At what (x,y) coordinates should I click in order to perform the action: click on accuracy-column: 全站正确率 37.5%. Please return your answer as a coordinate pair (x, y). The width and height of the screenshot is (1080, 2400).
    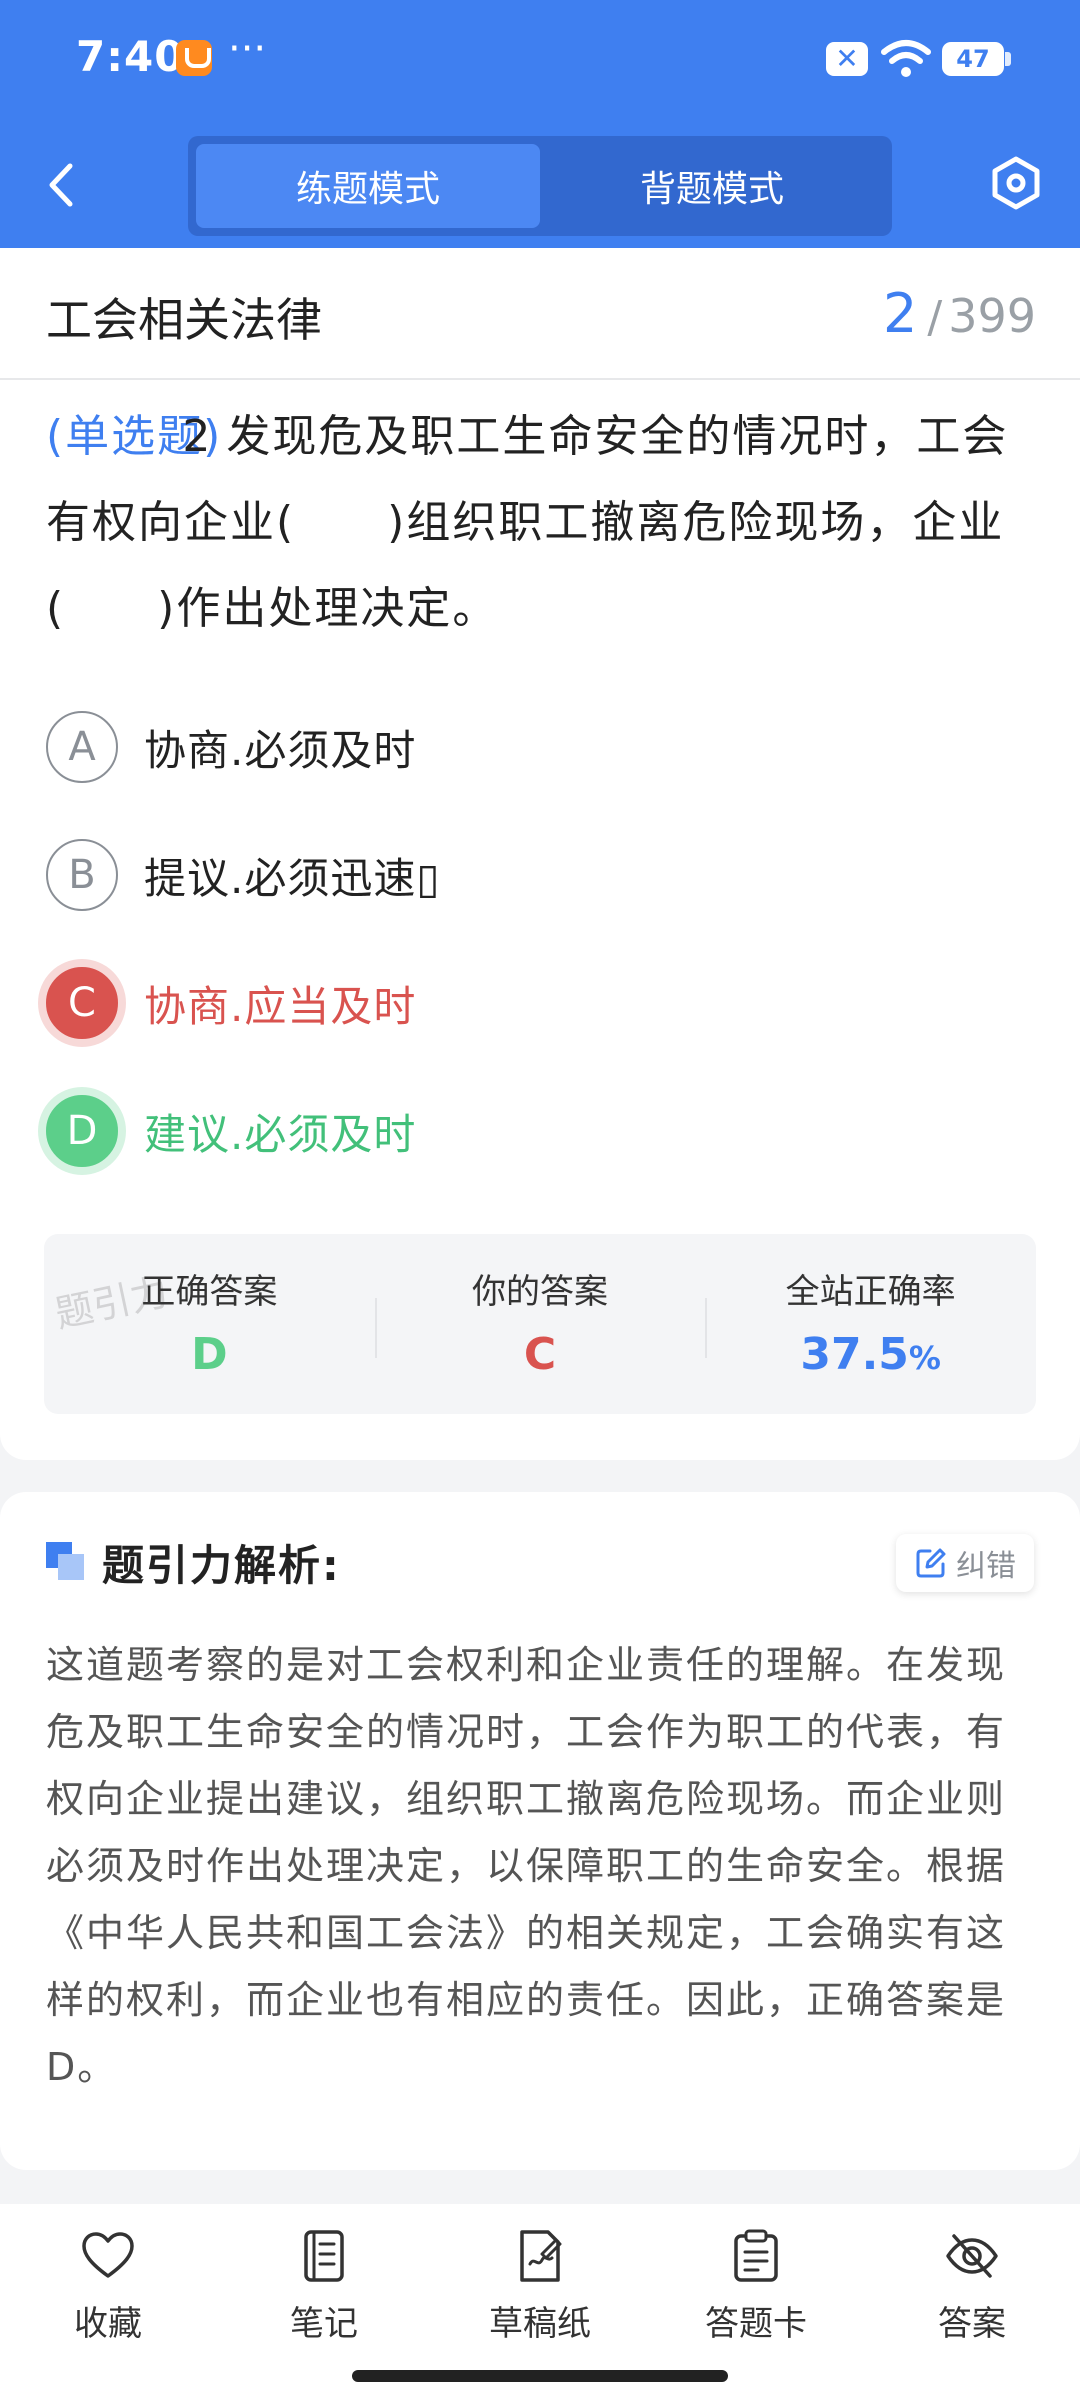
    Looking at the image, I should click on (870, 1324).